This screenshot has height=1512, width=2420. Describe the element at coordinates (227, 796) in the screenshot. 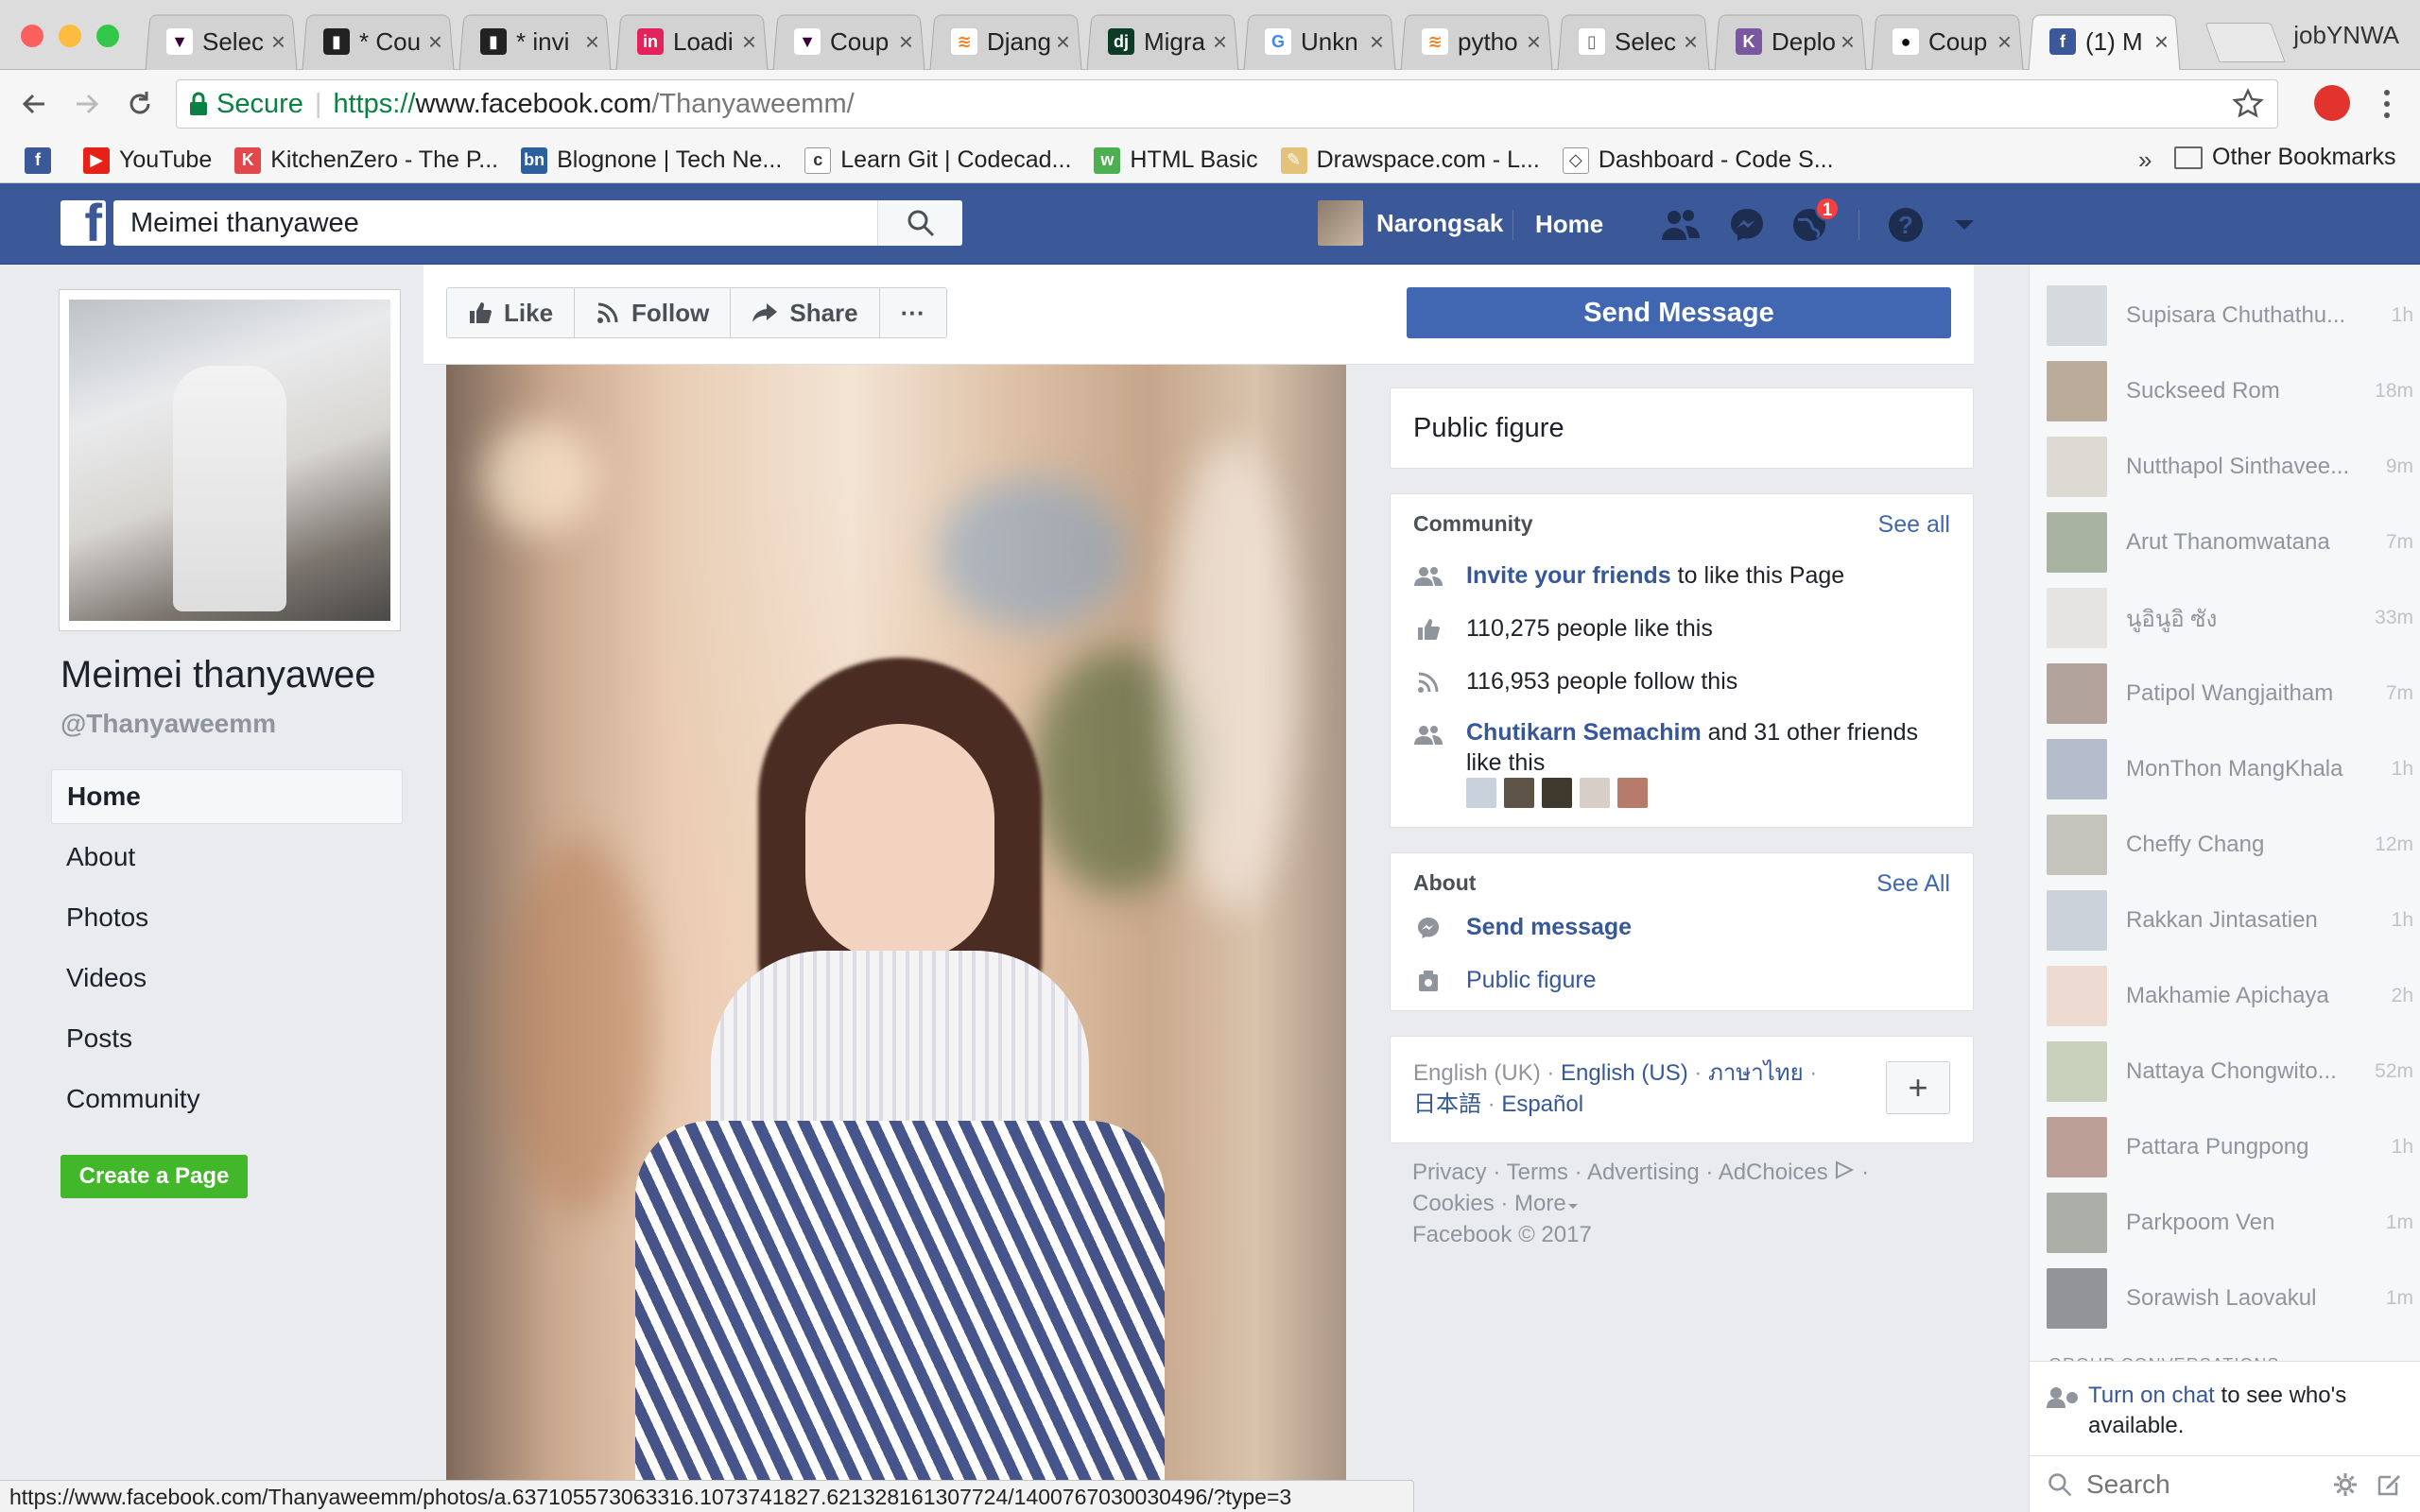

I see `page-nav-item-home: Home` at that location.